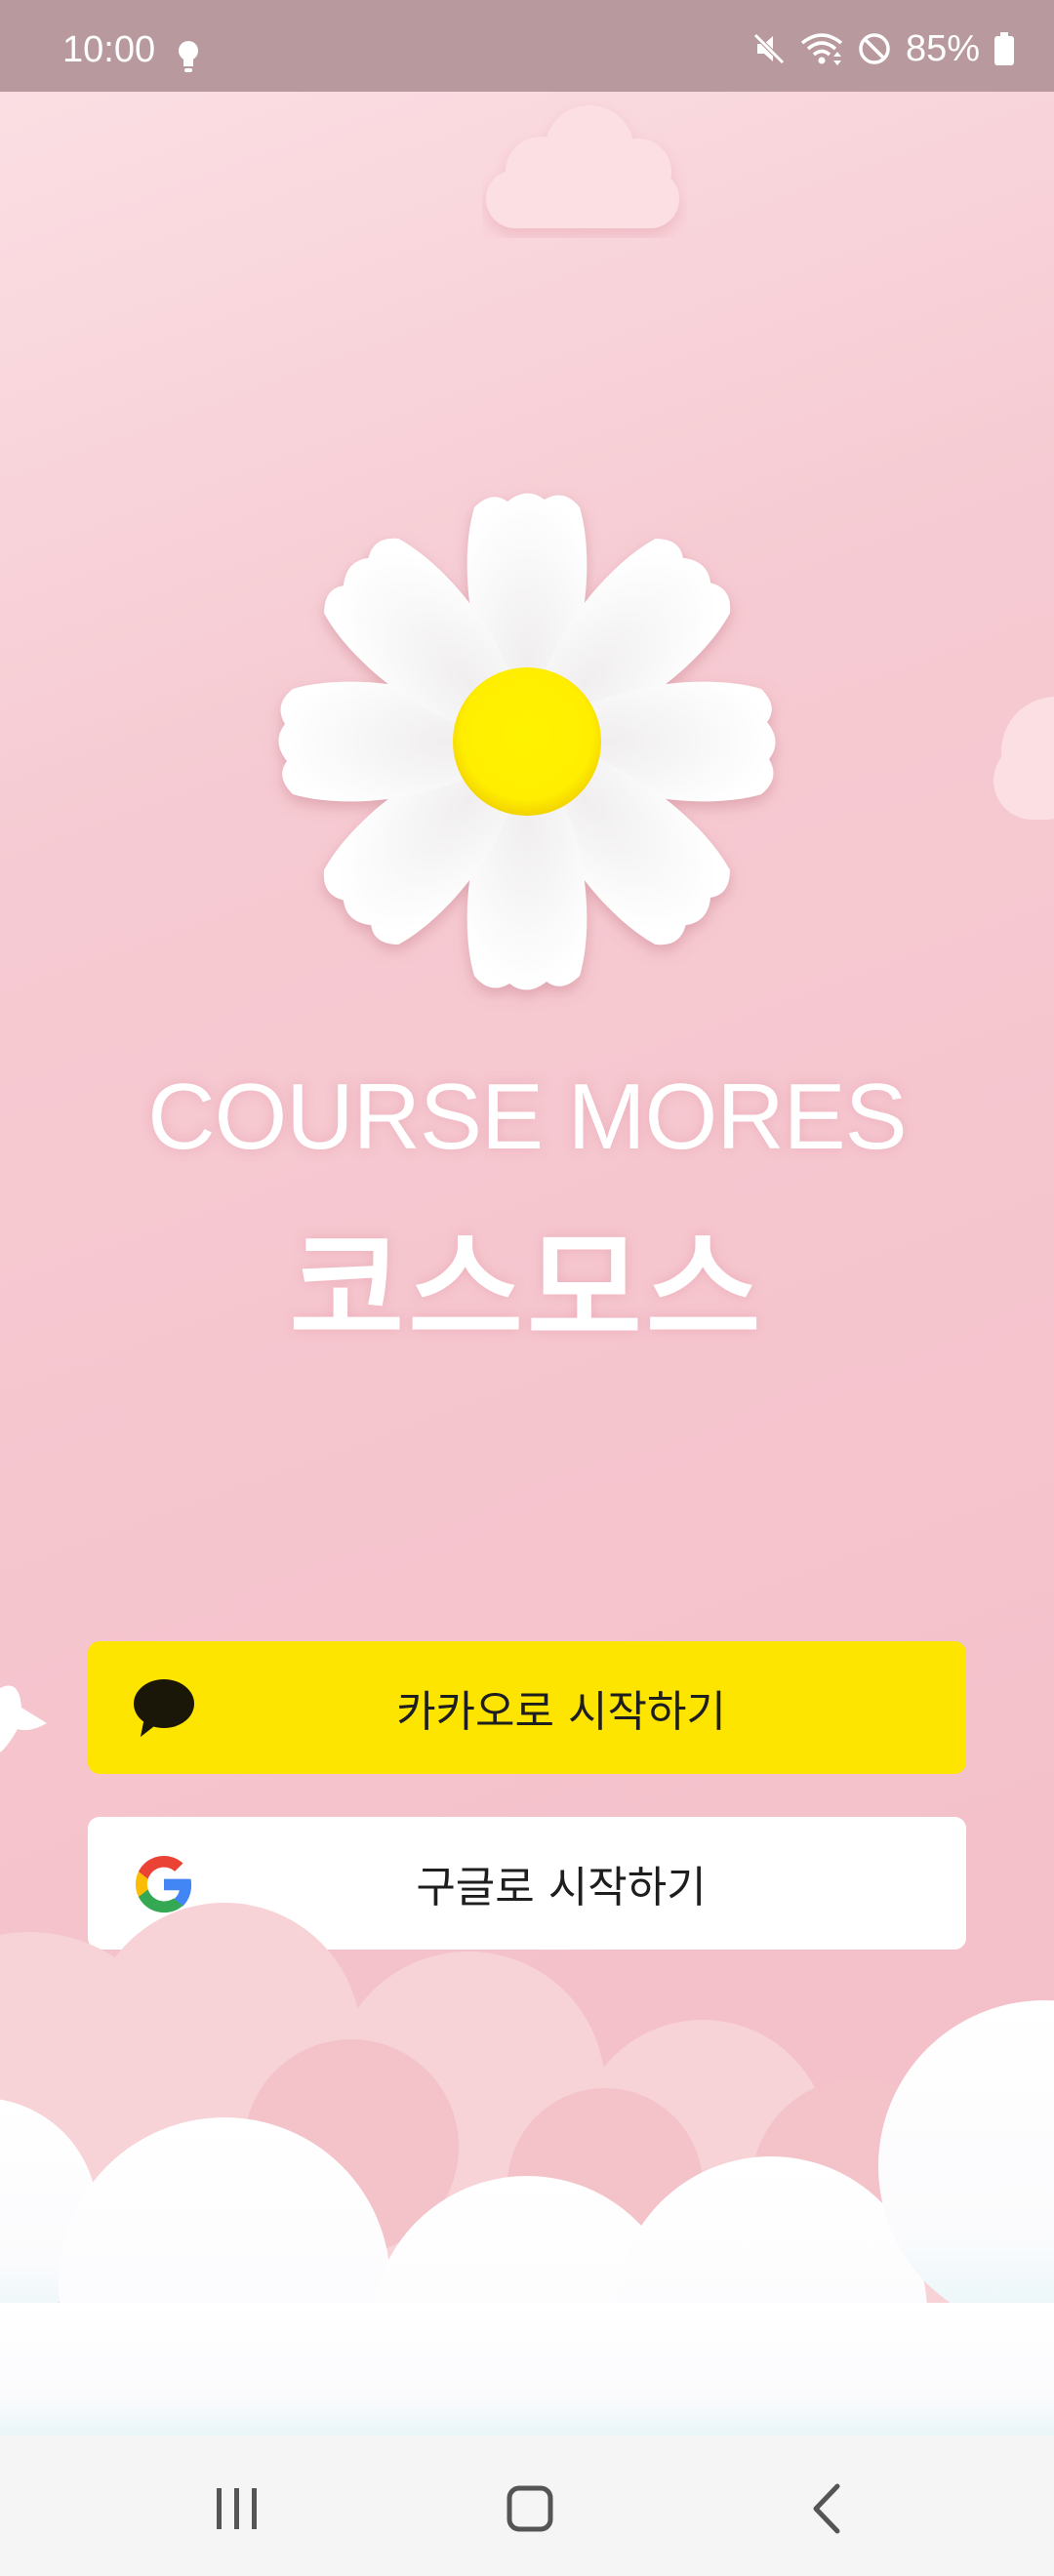  I want to click on navigation-bar, so click(527, 2505).